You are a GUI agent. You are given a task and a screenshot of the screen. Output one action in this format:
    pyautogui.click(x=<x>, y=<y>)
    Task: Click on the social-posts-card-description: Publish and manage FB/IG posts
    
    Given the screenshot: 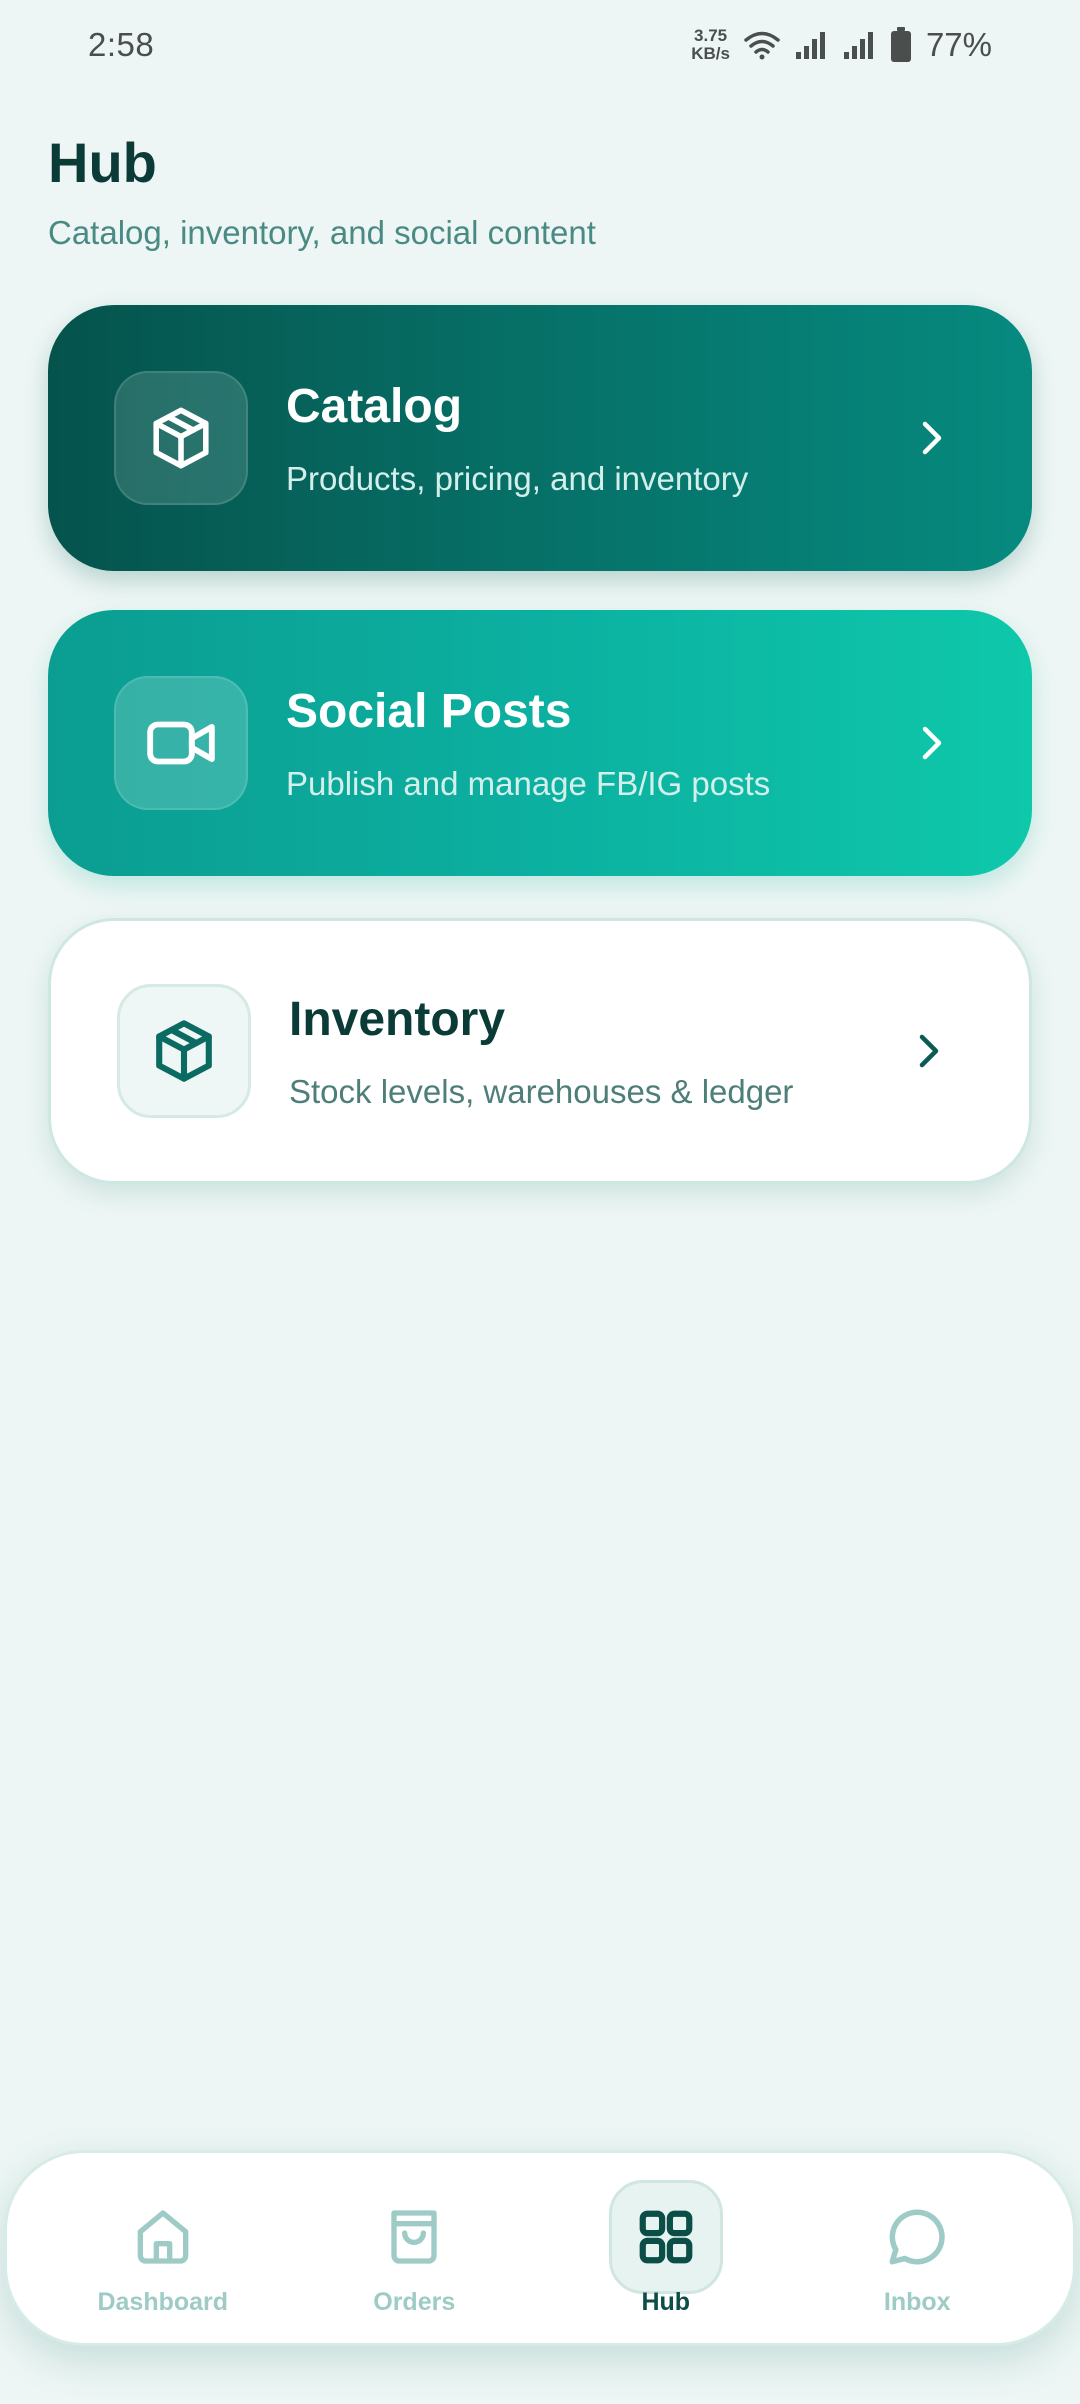 What is the action you would take?
    pyautogui.click(x=528, y=783)
    